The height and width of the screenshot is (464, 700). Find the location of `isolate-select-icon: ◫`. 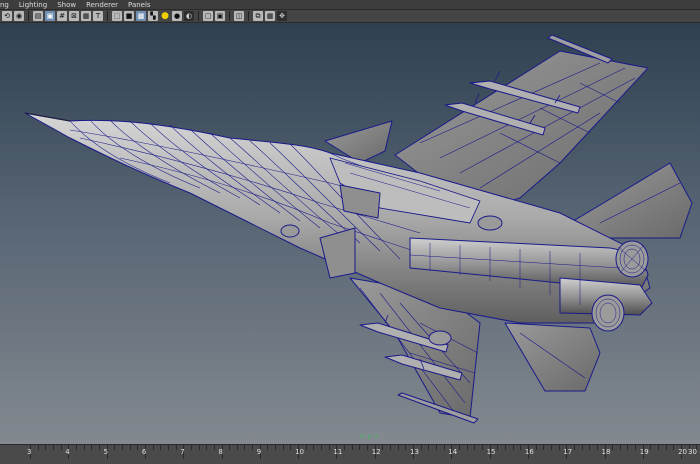

isolate-select-icon: ◫ is located at coordinates (239, 16).